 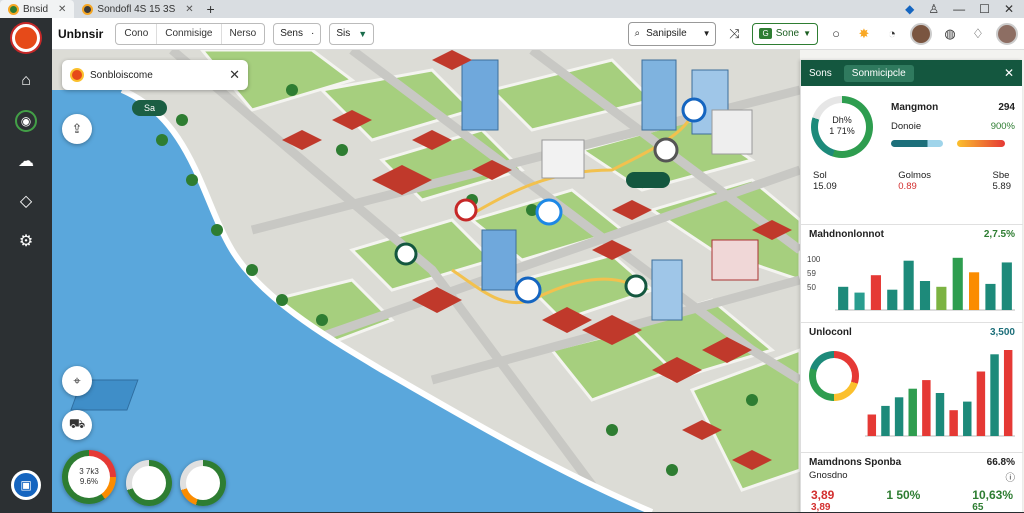 I want to click on metric2-value: 900%, so click(x=1002, y=126).